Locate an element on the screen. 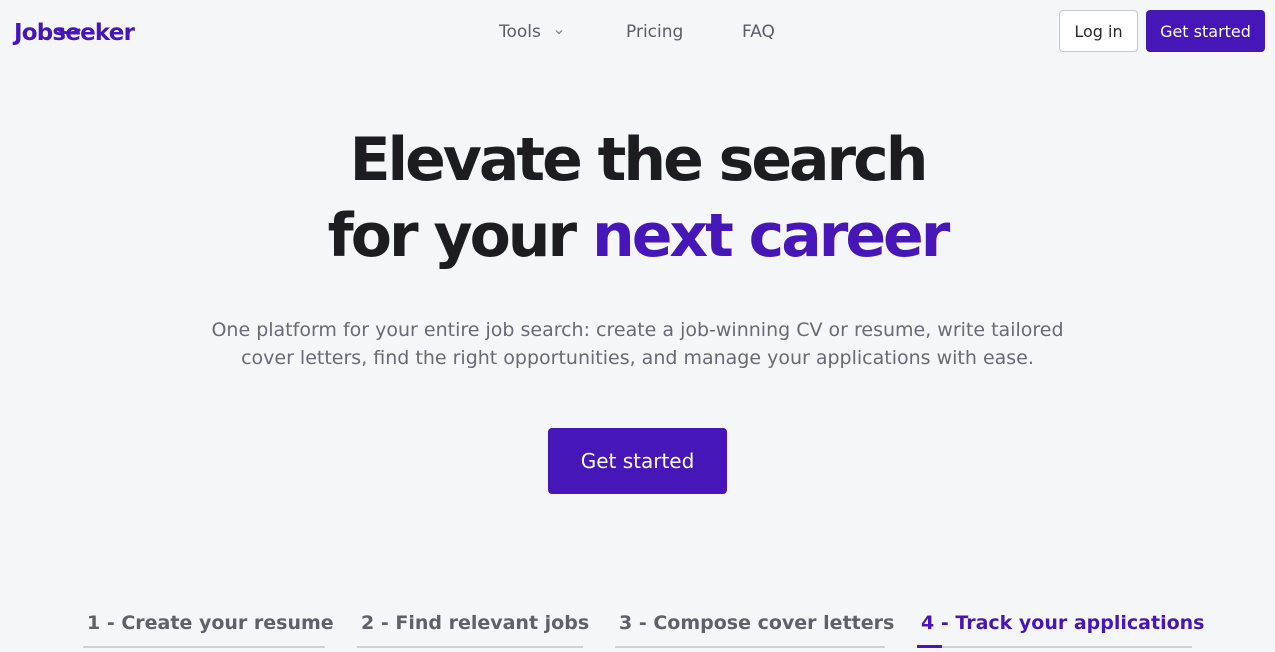 This screenshot has height=652, width=1275. tab-label: 4 - Track your applications is located at coordinates (1063, 623).